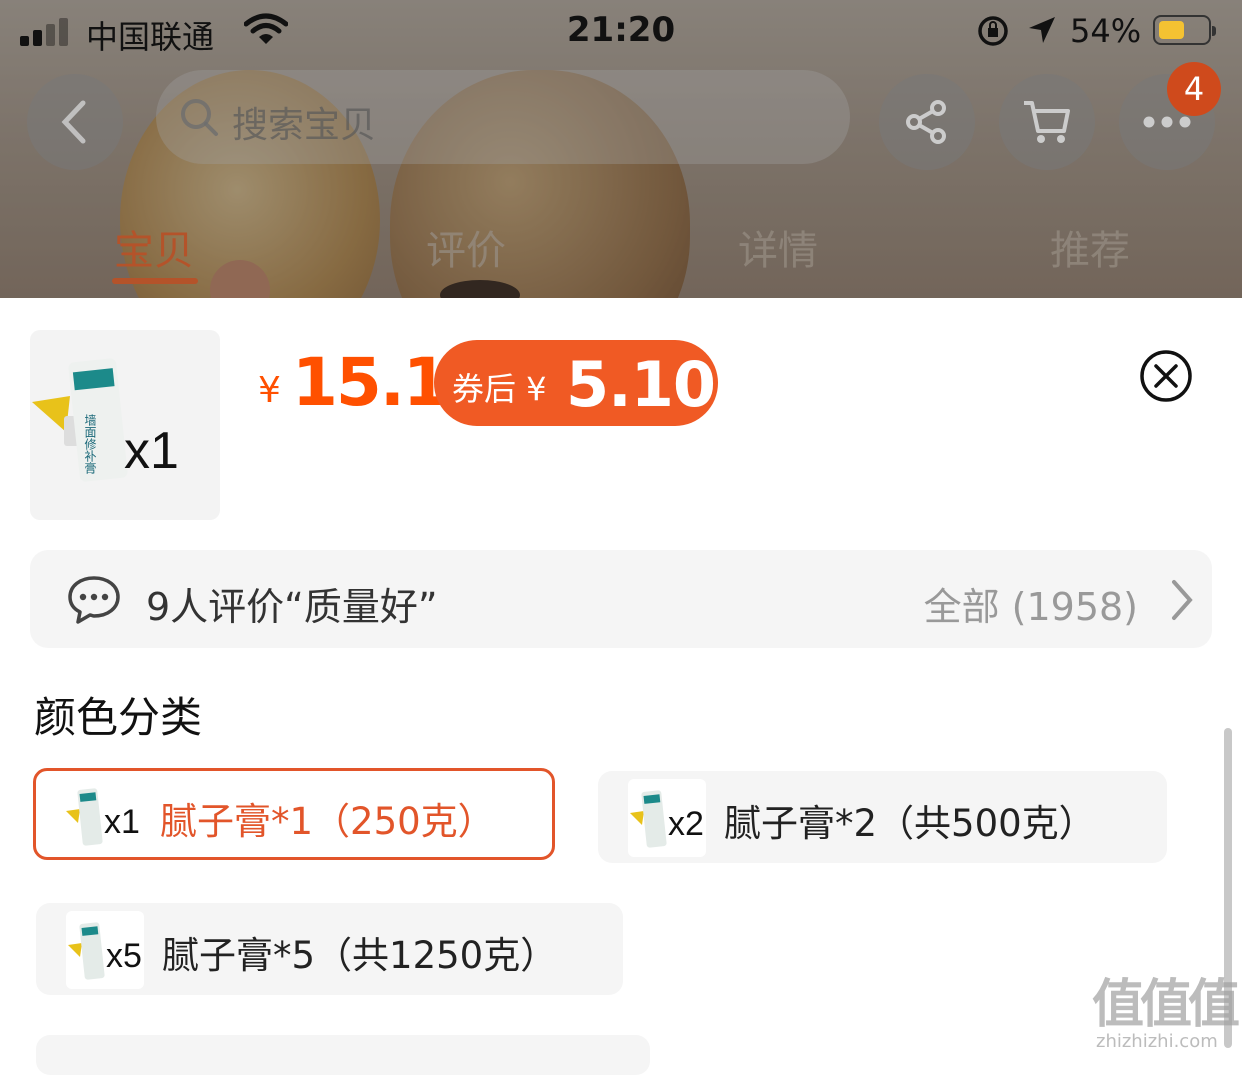 This screenshot has width=1242, height=1075. I want to click on share-button, so click(927, 122).